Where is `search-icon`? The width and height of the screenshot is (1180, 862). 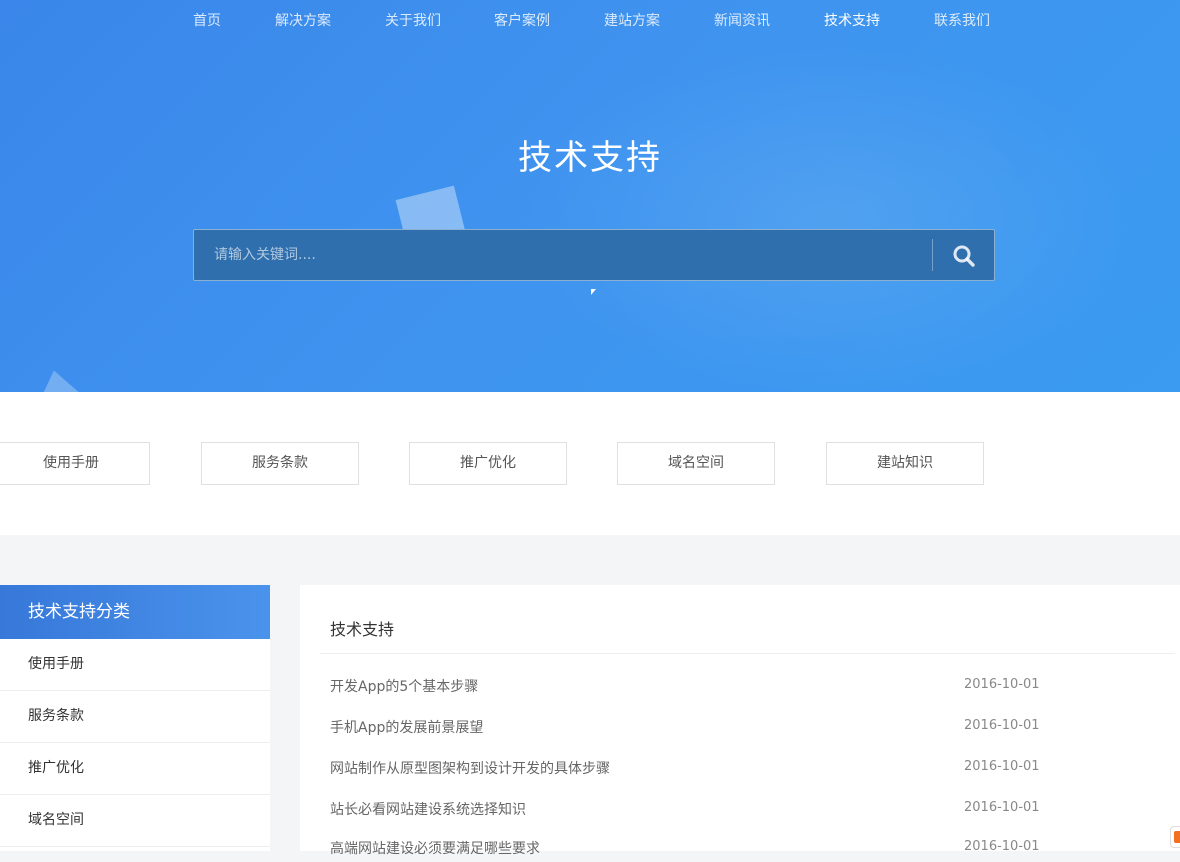
search-icon is located at coordinates (964, 256).